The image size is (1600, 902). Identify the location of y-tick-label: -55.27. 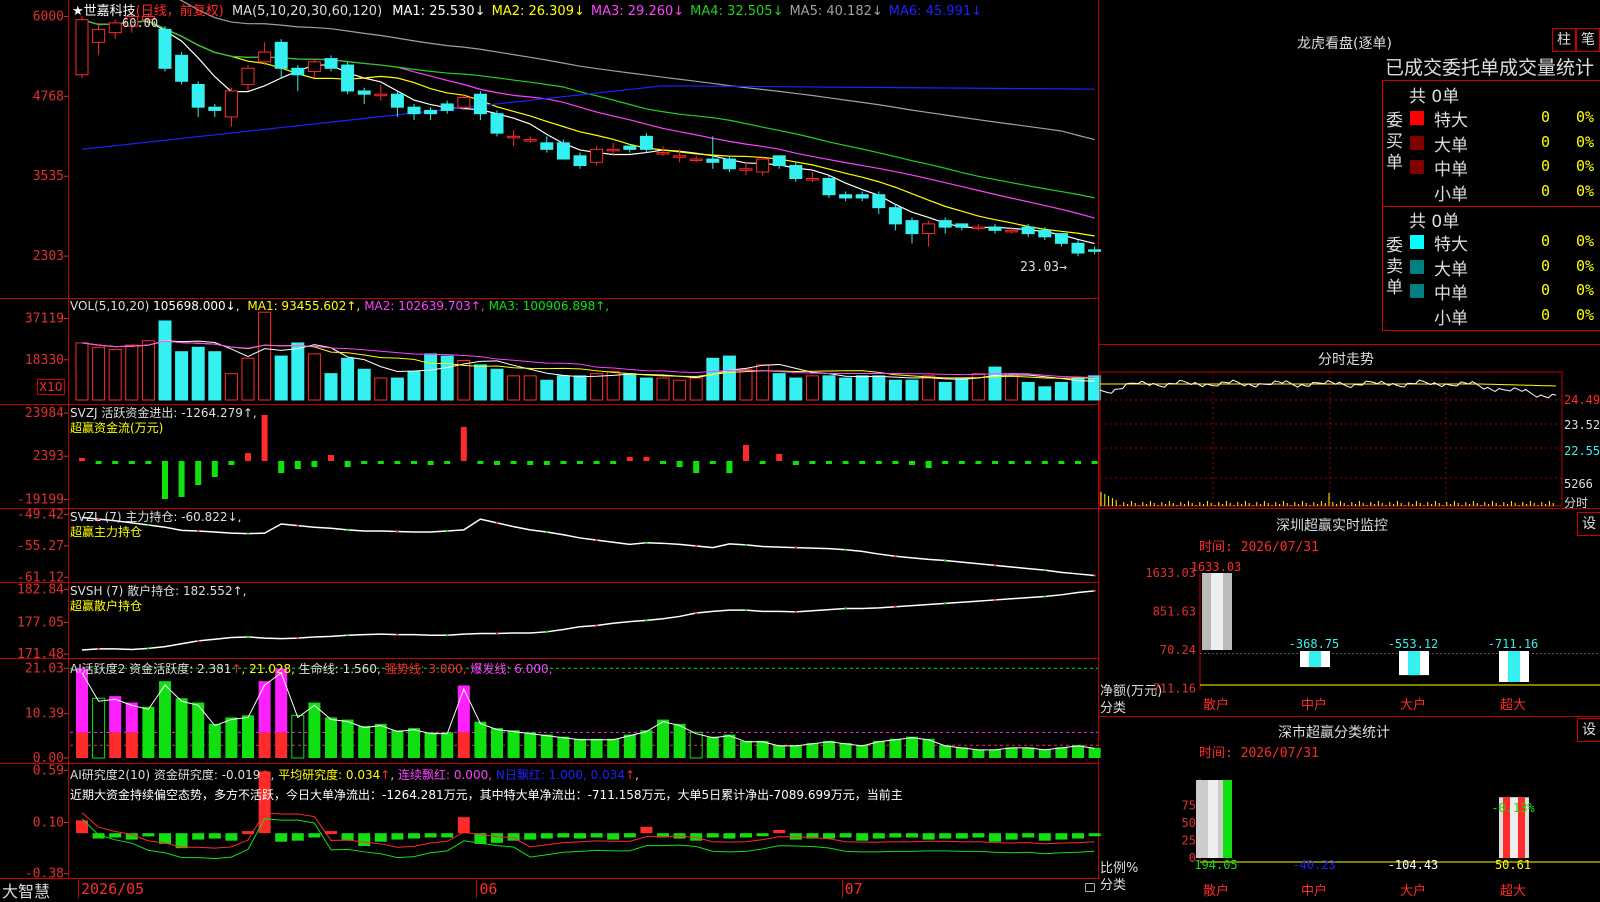
(40, 546).